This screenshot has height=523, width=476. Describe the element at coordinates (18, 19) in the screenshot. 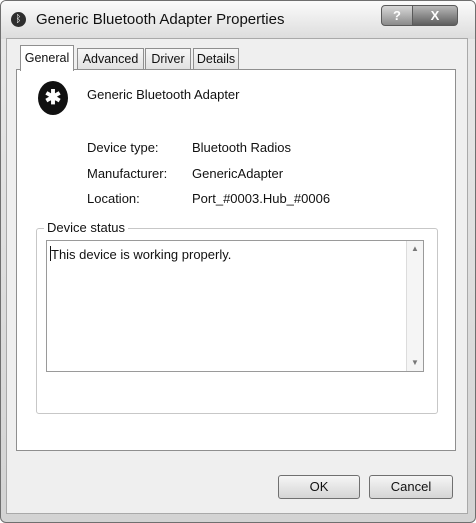

I see `bluetooth-icon: ᛒ` at that location.